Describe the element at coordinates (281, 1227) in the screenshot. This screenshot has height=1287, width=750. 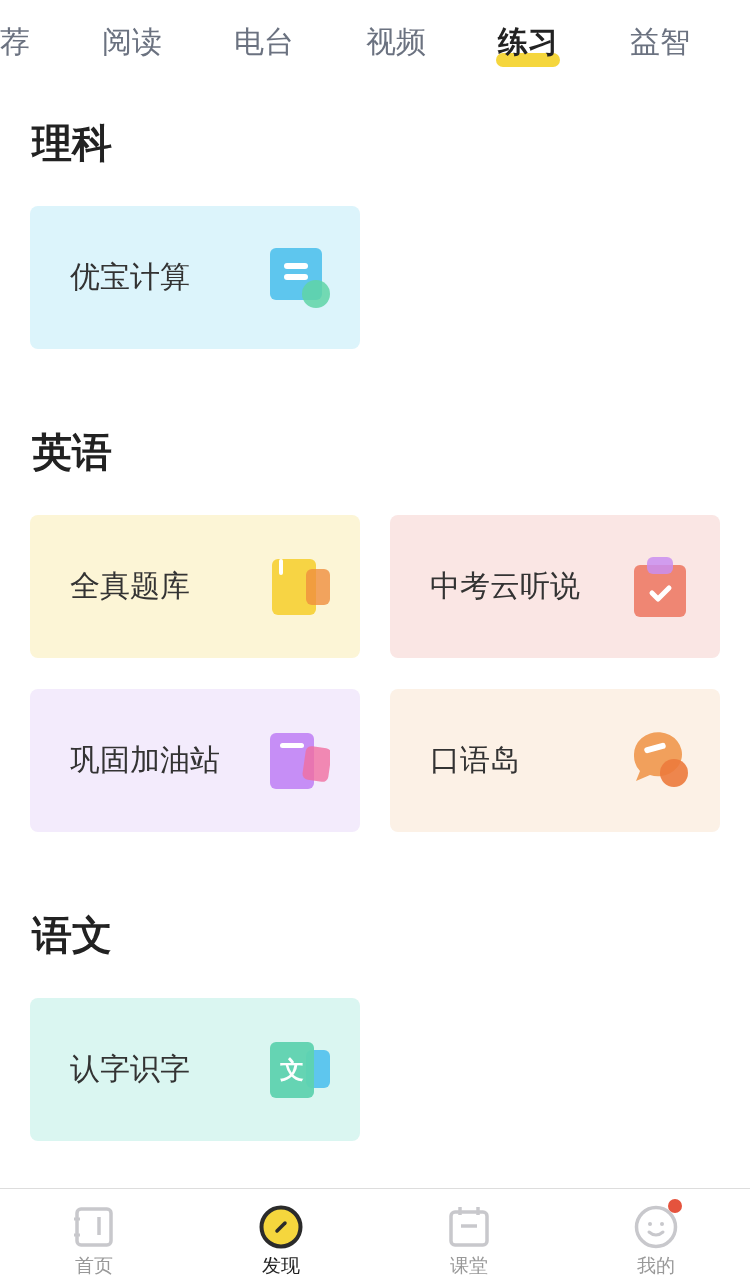
I see `compass-icon` at that location.